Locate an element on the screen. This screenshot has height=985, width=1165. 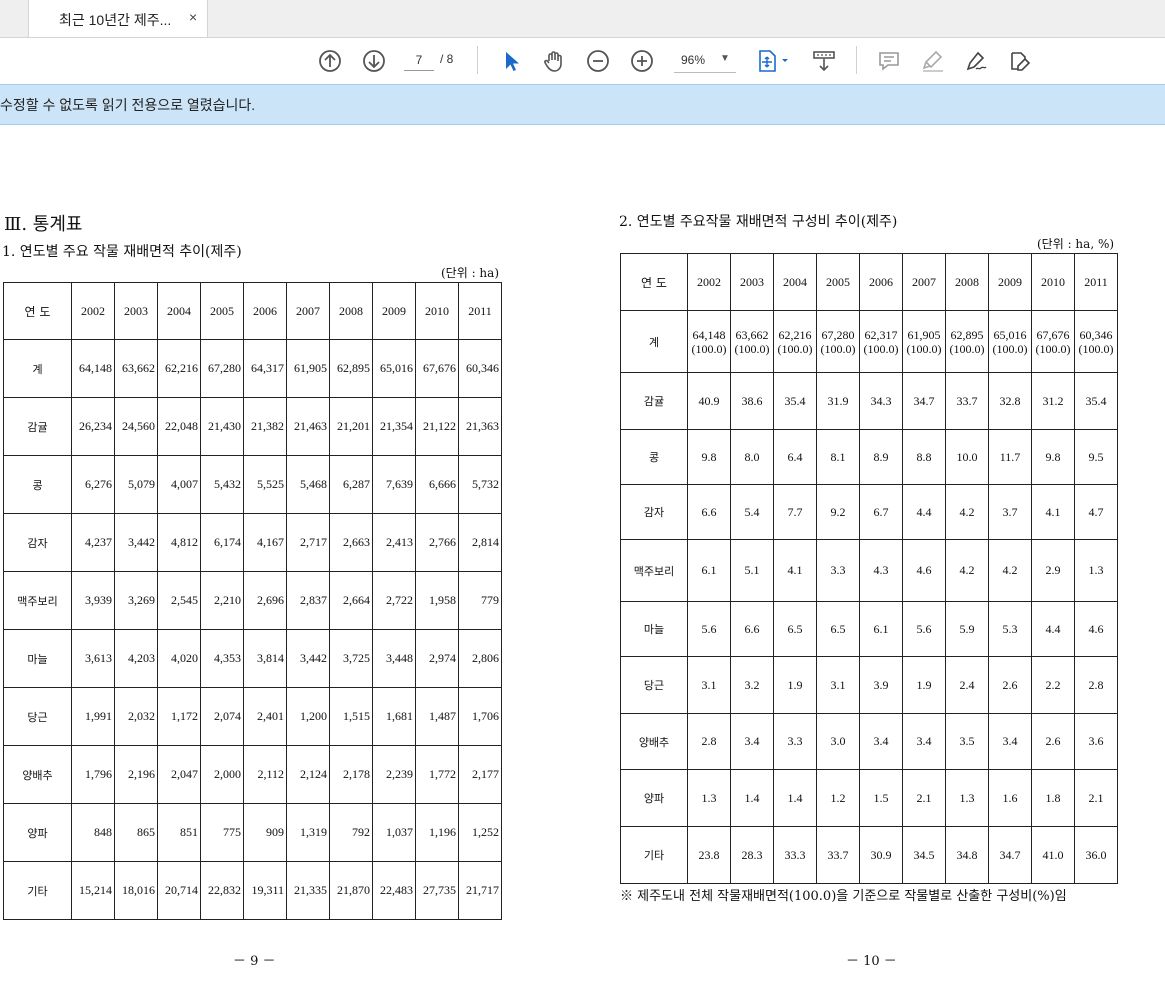
table-cell: 2,696 is located at coordinates (265, 600).